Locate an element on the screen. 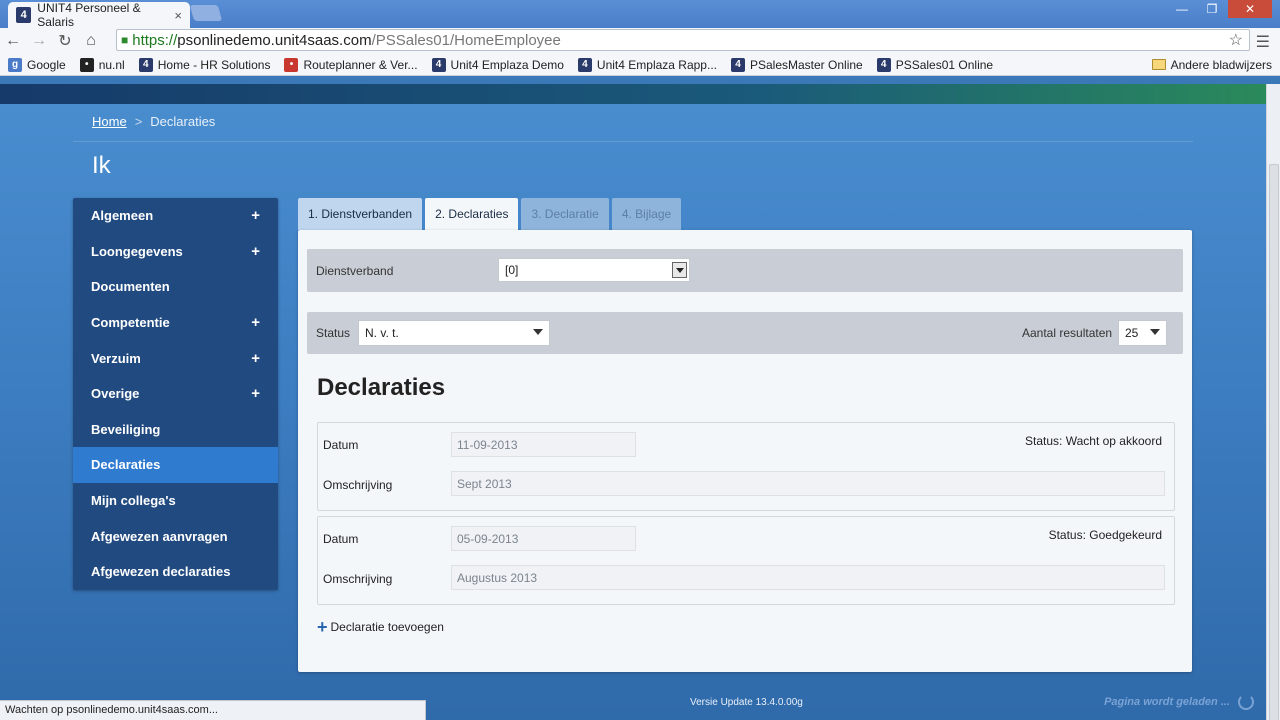 The width and height of the screenshot is (1280, 720). bookmark-item: 4 Home - HR Solutions is located at coordinates (204, 64).